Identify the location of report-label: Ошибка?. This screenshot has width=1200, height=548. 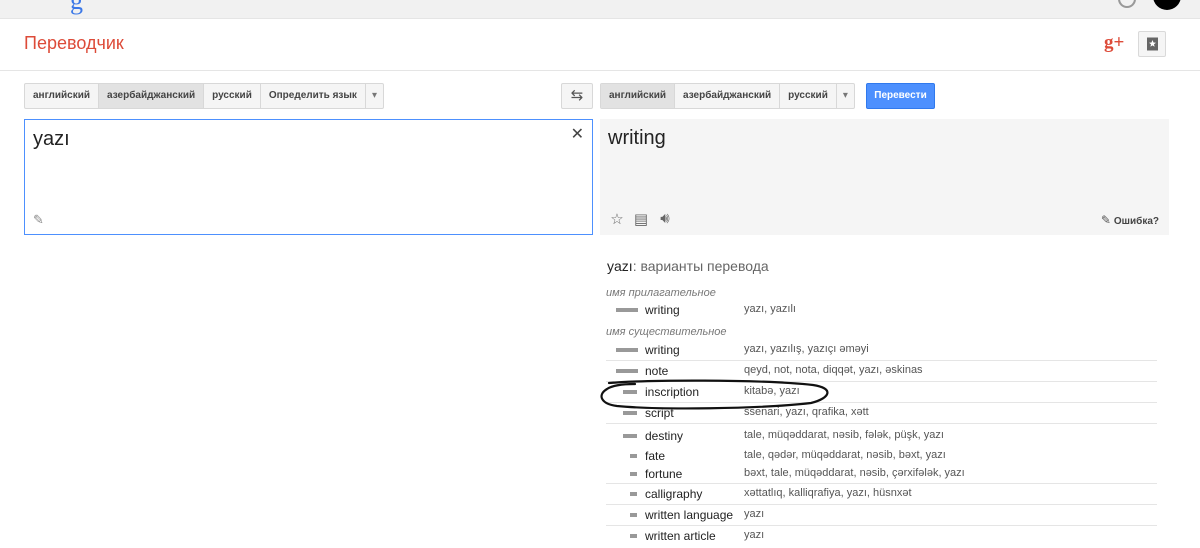
(1136, 221).